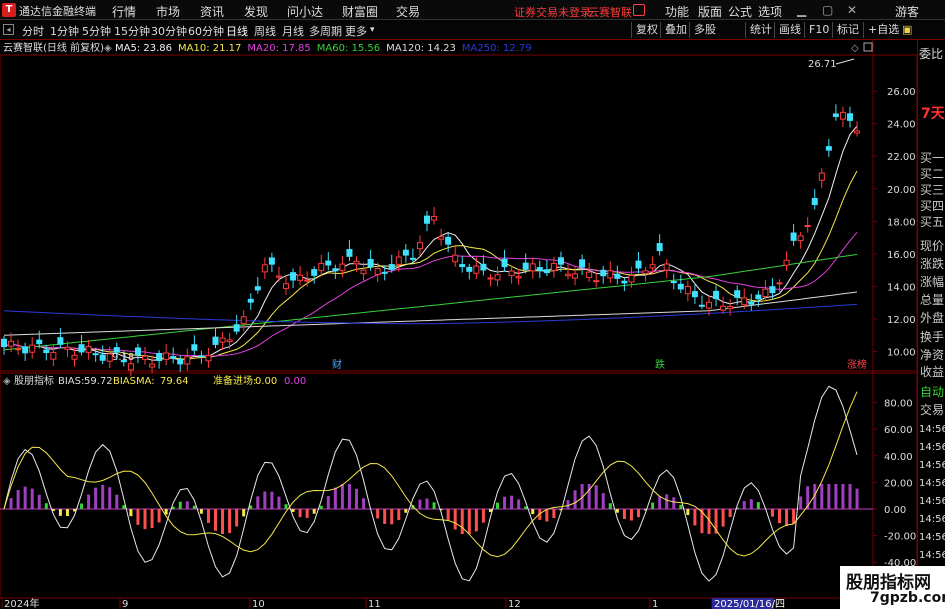  What do you see at coordinates (907, 11) in the screenshot?
I see `guest-user: 游客` at bounding box center [907, 11].